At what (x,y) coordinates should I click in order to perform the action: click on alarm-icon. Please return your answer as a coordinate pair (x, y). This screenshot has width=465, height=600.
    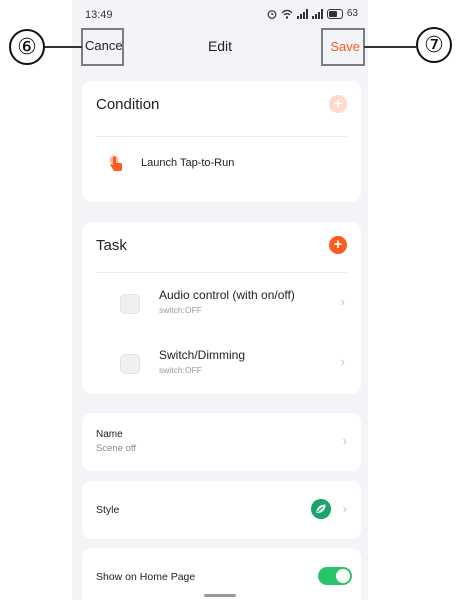
    Looking at the image, I should click on (272, 14).